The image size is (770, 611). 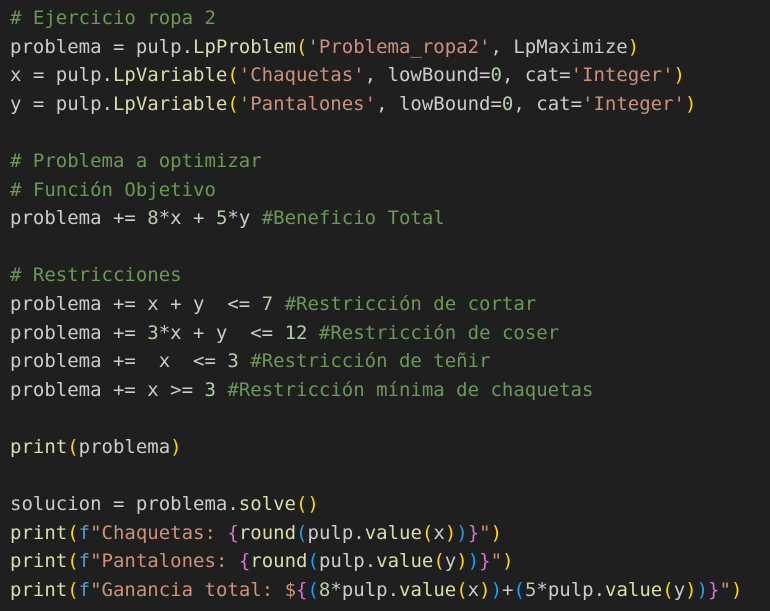 I want to click on code-line: # Restricciones, so click(x=390, y=275).